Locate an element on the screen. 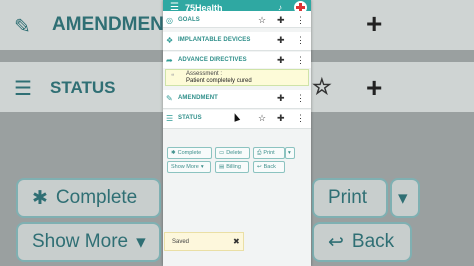 Image resolution: width=474 pixels, height=266 pixels. bg-pencil-icon: ✎ is located at coordinates (22, 27).